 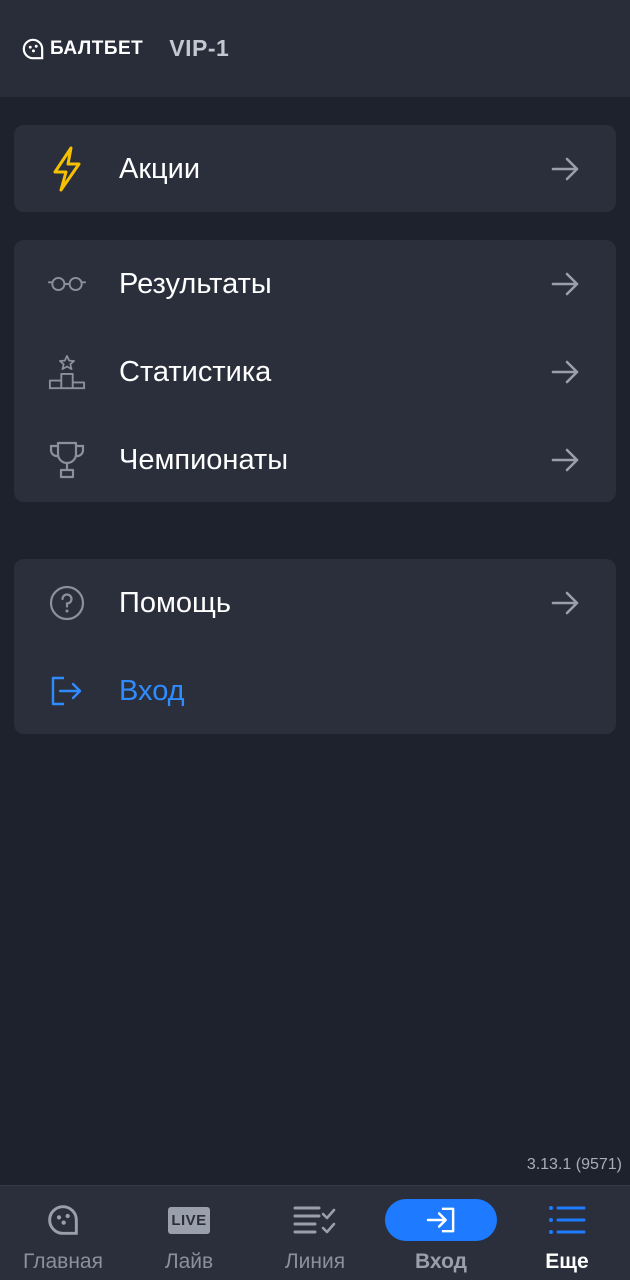 What do you see at coordinates (199, 48) in the screenshot?
I see `vip-level: VIP-1` at bounding box center [199, 48].